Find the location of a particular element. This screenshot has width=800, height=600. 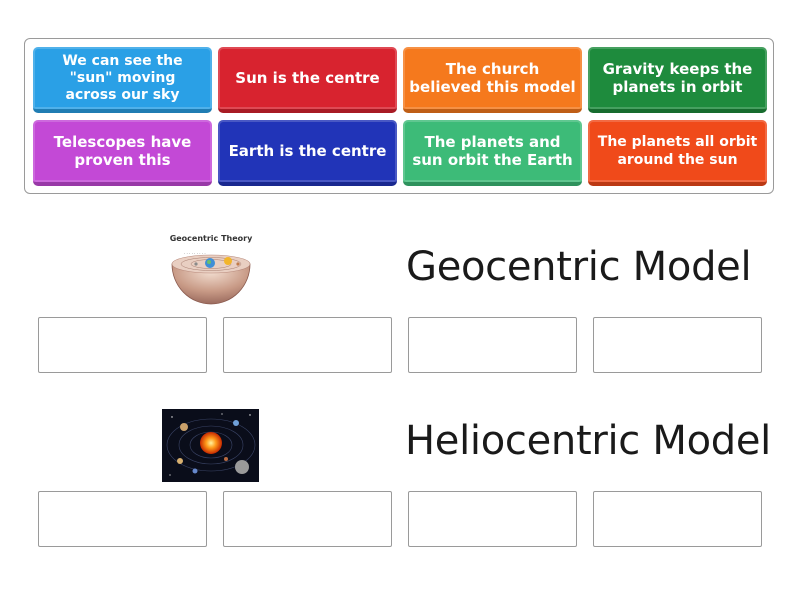

solar-system-icon is located at coordinates (210, 445).